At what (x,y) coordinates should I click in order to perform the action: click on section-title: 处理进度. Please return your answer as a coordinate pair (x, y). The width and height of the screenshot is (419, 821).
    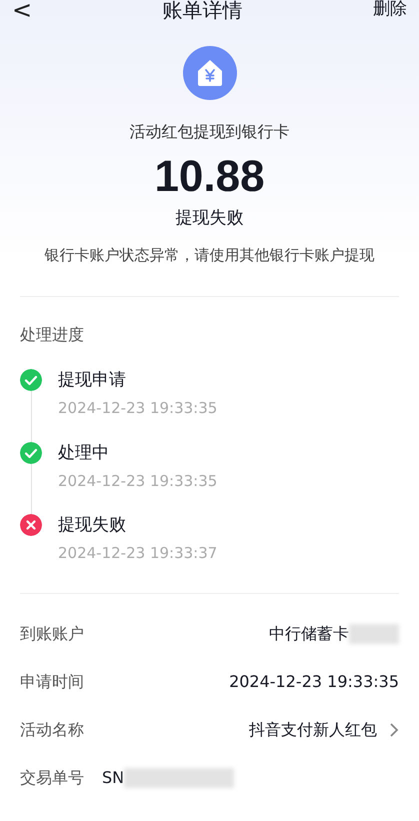
    Looking at the image, I should click on (52, 335).